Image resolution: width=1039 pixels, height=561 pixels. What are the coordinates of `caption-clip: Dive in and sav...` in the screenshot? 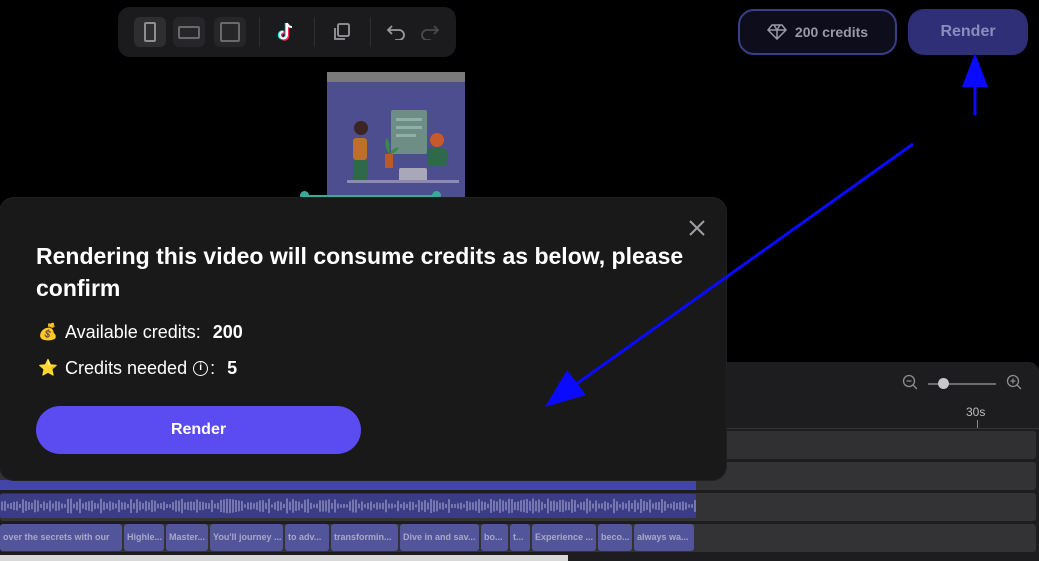 It's located at (439, 537).